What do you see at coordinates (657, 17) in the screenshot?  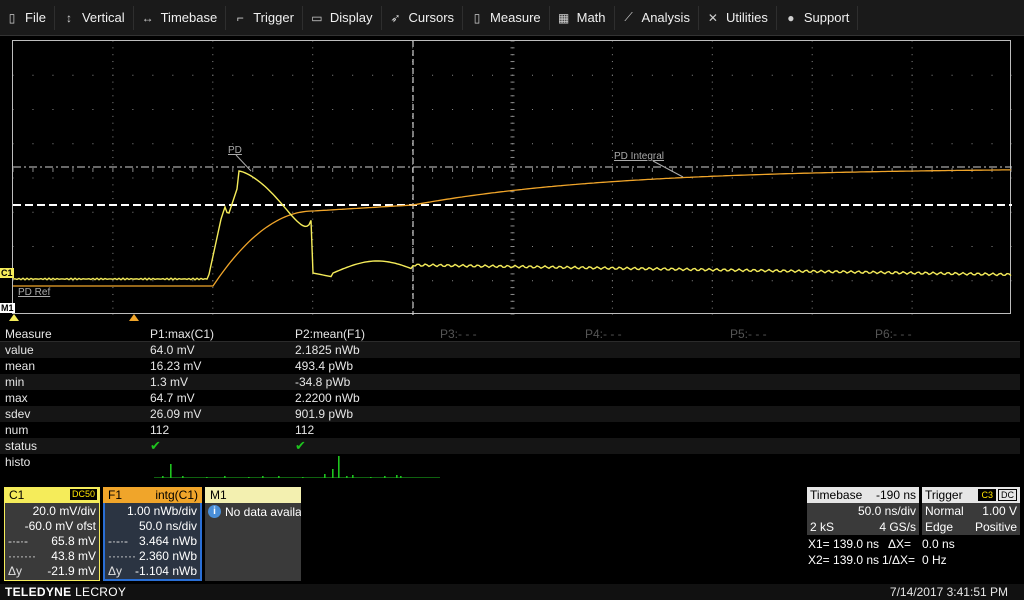 I see `menu-analysis: ⟋ Analysis` at bounding box center [657, 17].